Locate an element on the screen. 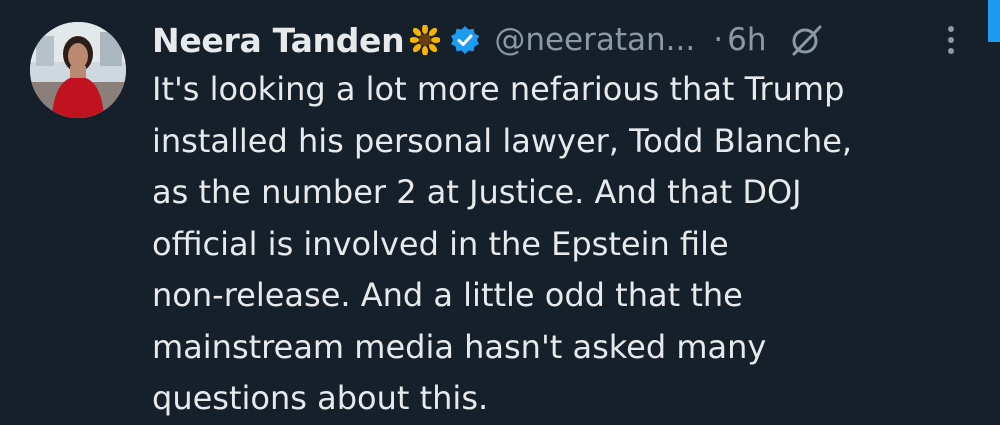 This screenshot has height=425, width=1000. tweet-text-line: official is involved in the Epstein file is located at coordinates (440, 243).